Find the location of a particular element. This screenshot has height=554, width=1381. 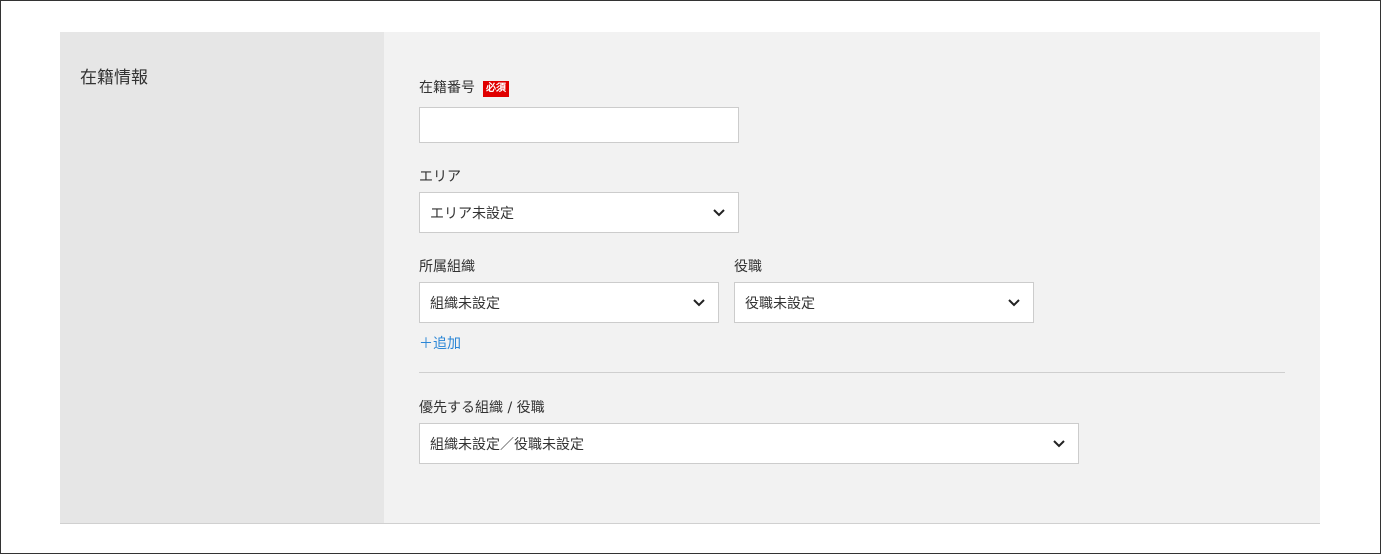

area-select-value: エリア未設定 is located at coordinates (472, 213).